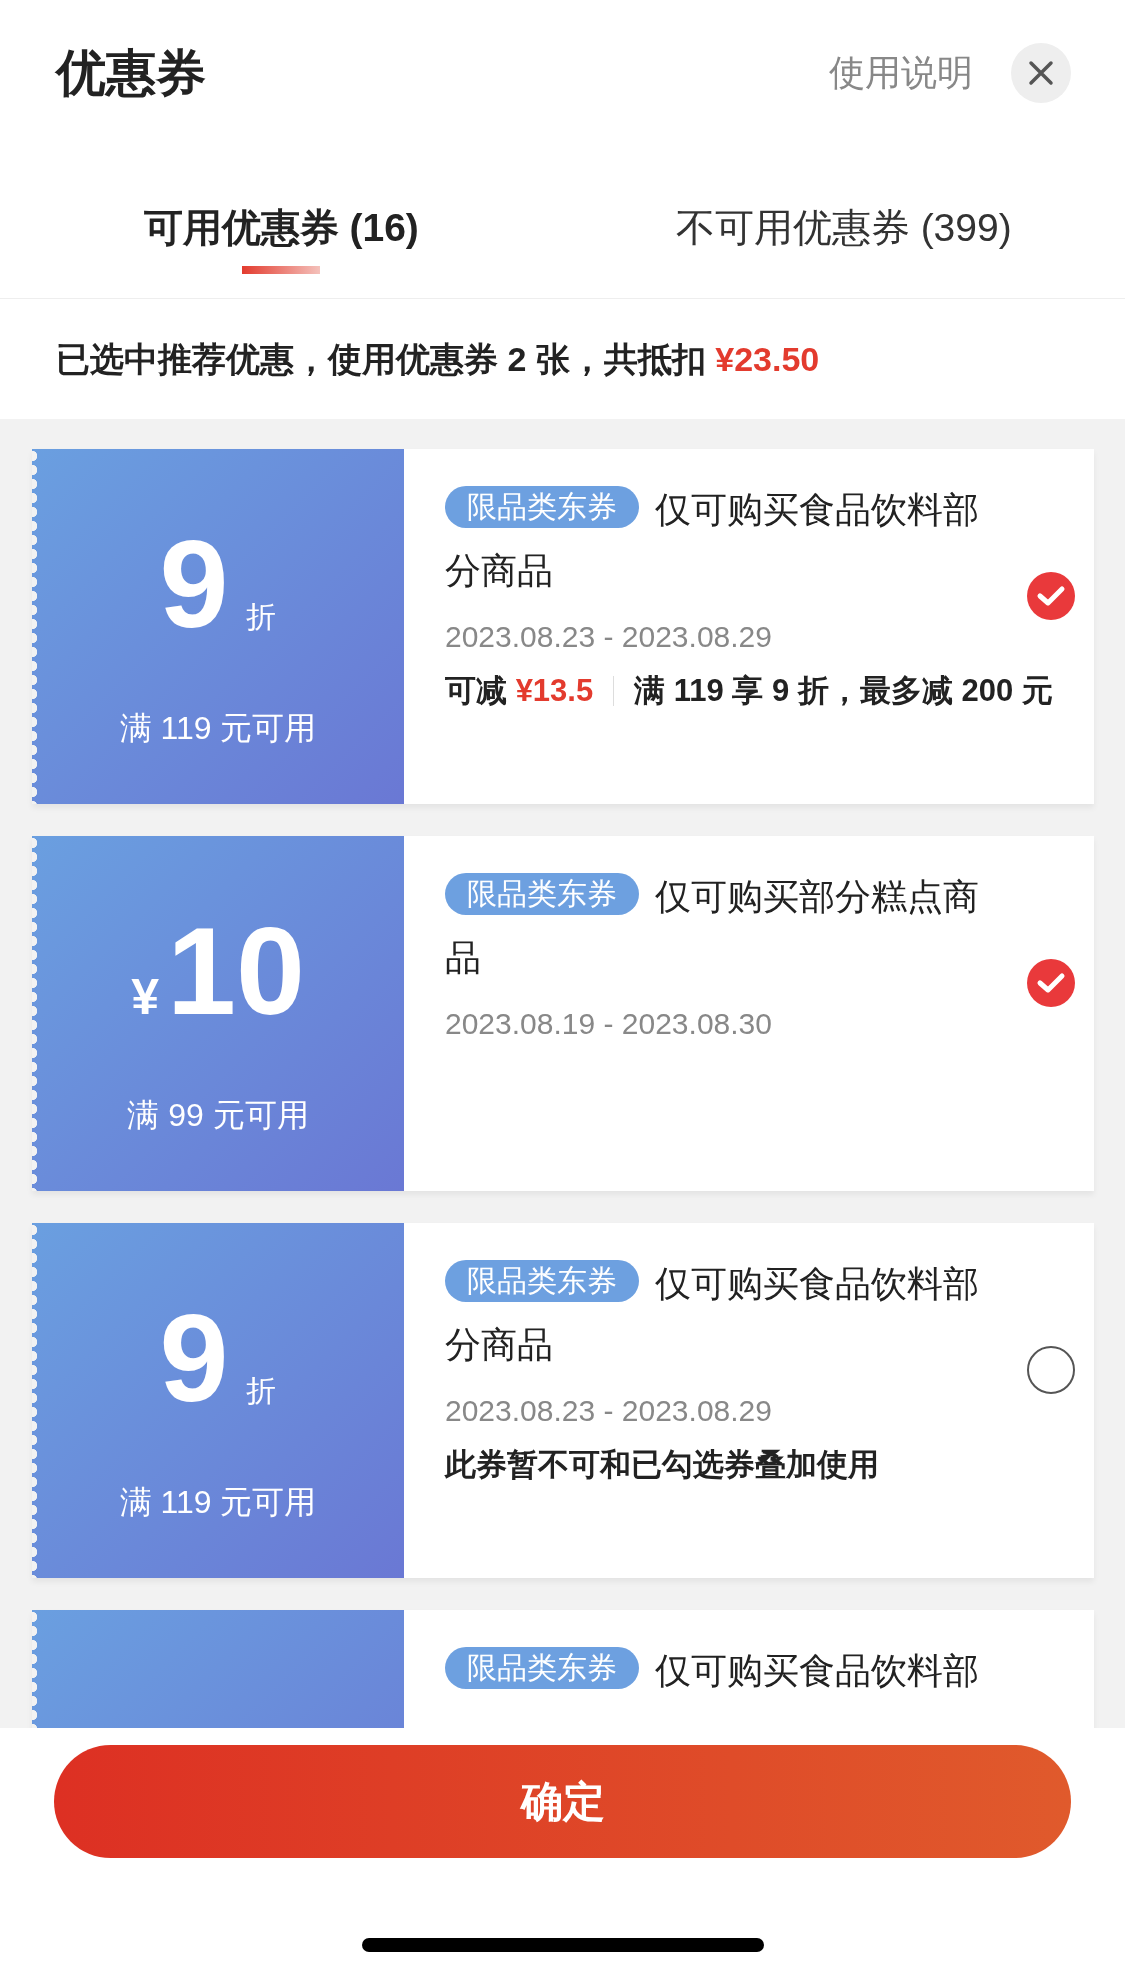 The width and height of the screenshot is (1125, 1980). I want to click on coupon-description: 品, so click(463, 957).